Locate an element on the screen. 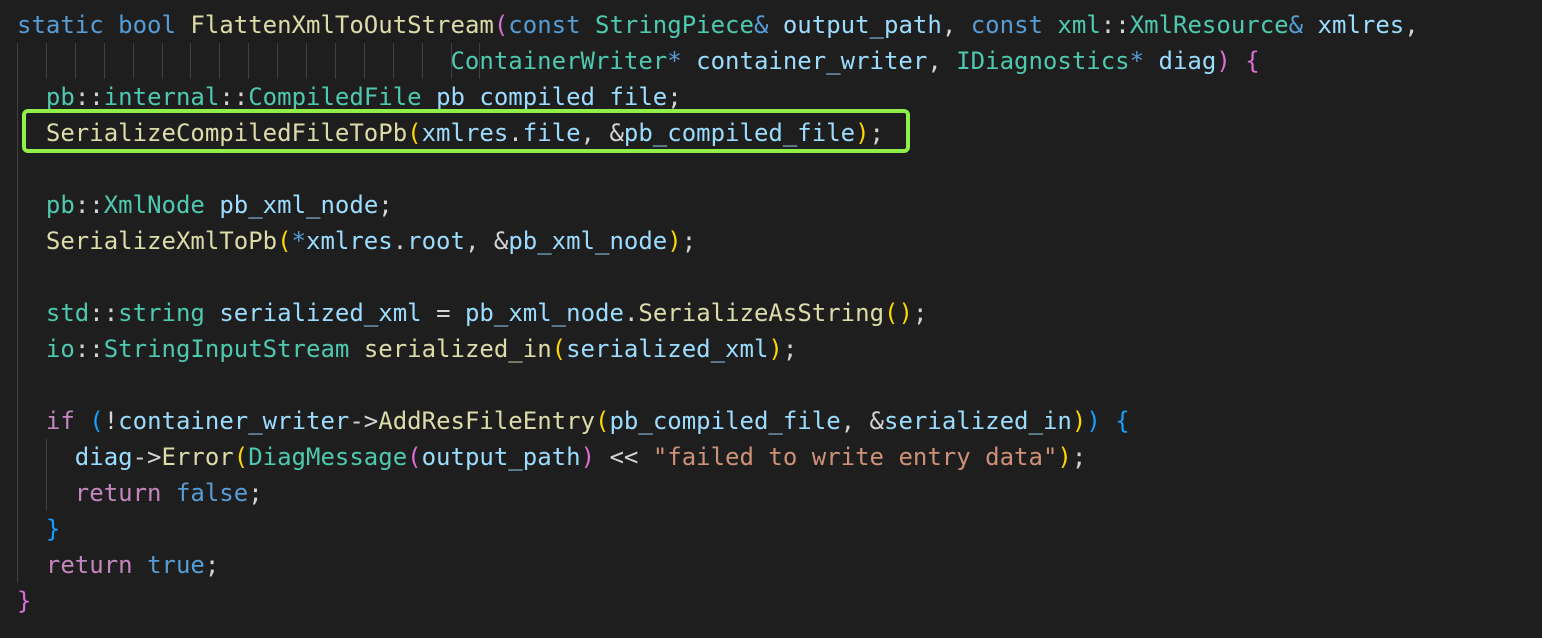 Image resolution: width=1542 pixels, height=638 pixels. code-token: const is located at coordinates (1006, 25).